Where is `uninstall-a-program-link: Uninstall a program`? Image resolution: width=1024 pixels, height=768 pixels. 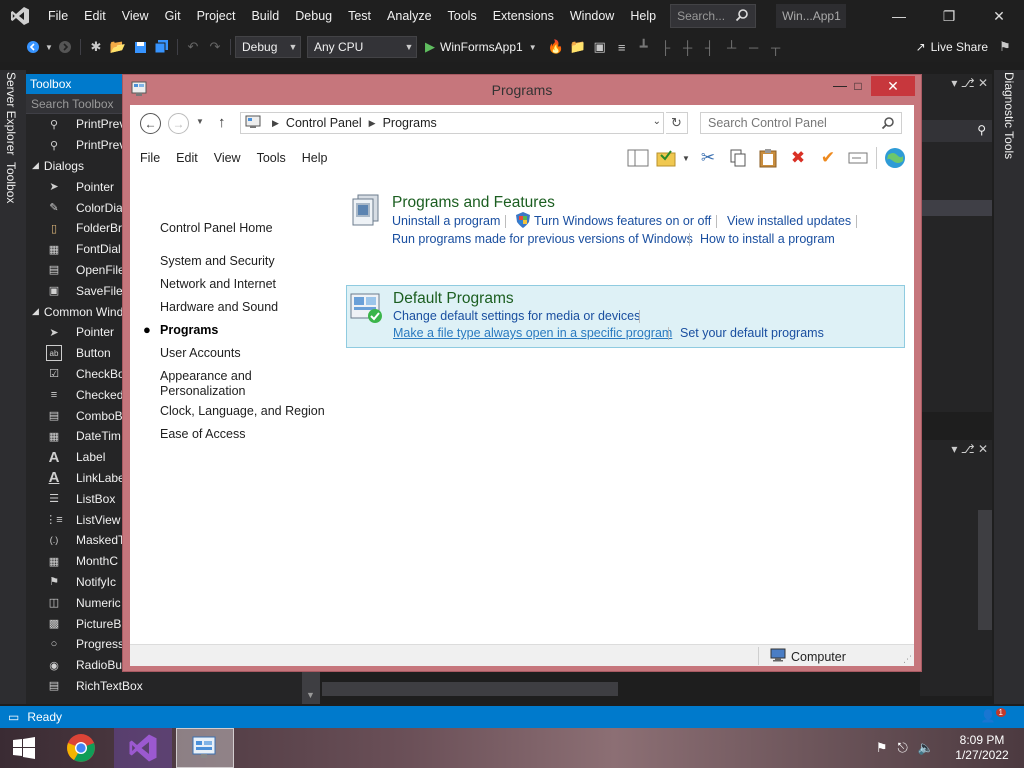
uninstall-a-program-link: Uninstall a program is located at coordinates (446, 221).